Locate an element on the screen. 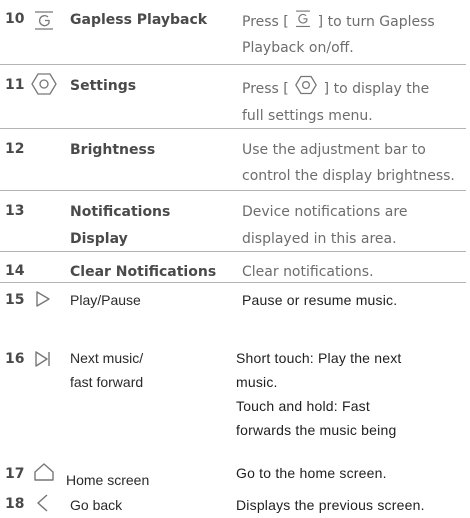 The height and width of the screenshot is (518, 470). feature-description: Go to the home screen. is located at coordinates (311, 473).